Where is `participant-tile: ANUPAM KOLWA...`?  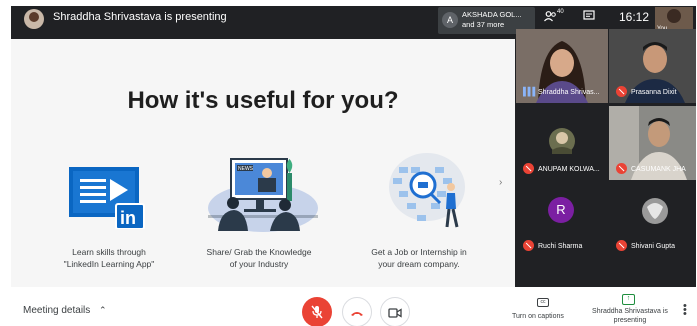
participant-tile: ANUPAM KOLWA... is located at coordinates (562, 143).